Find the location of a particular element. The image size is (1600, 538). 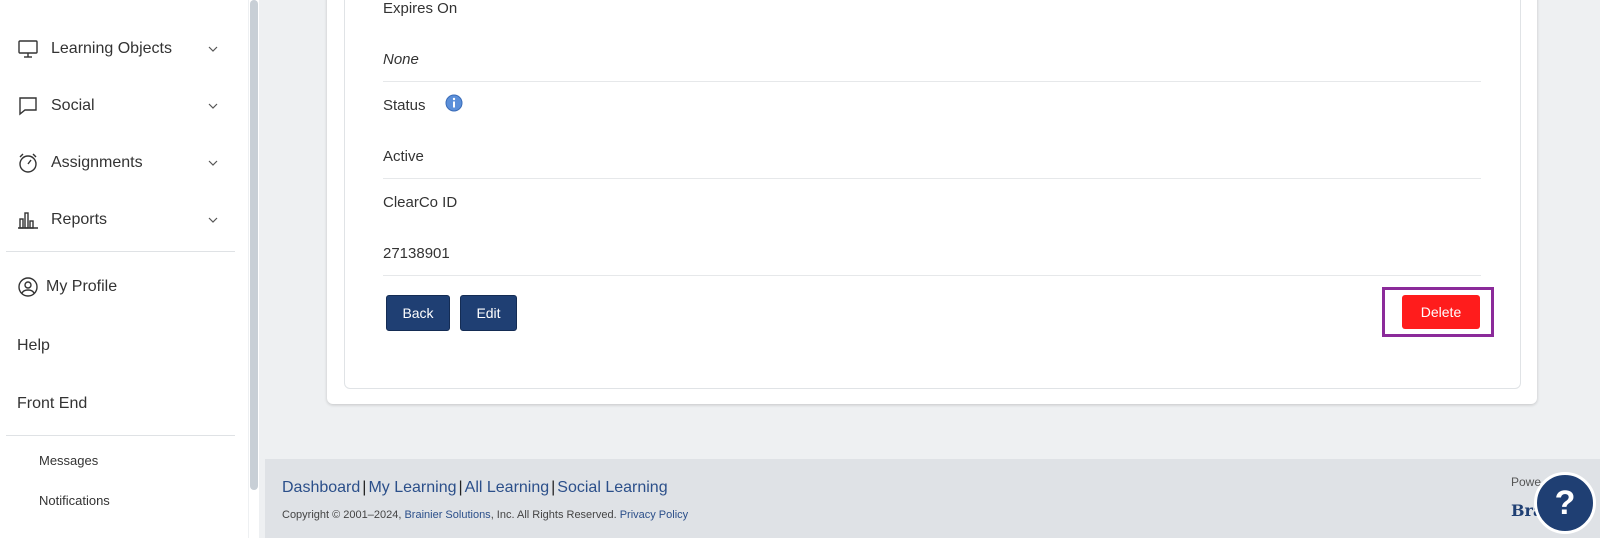

clearco-id-label: ClearCo ID is located at coordinates (420, 202).